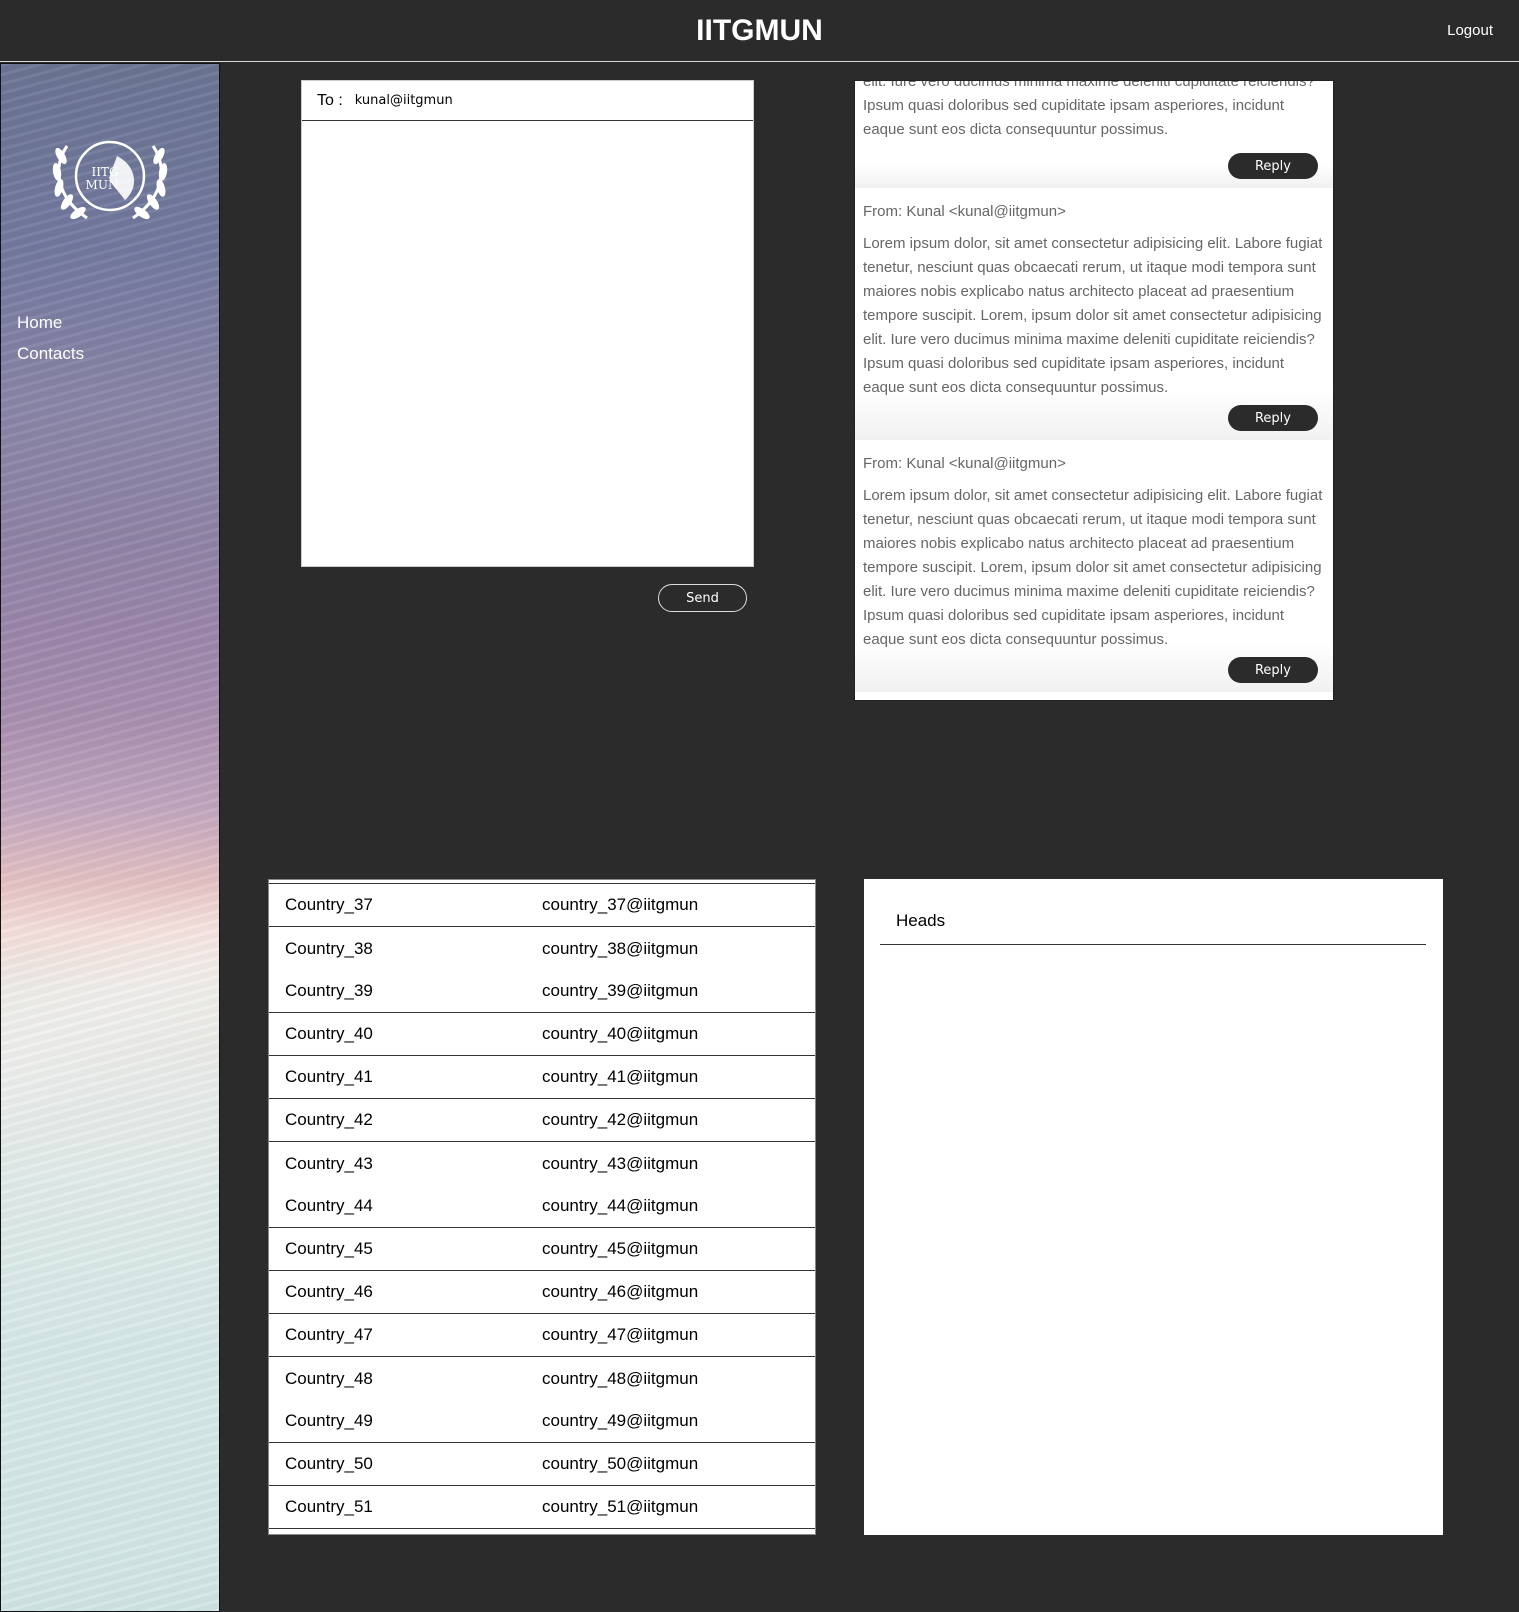  I want to click on heads-title: Heads, so click(1153, 912).